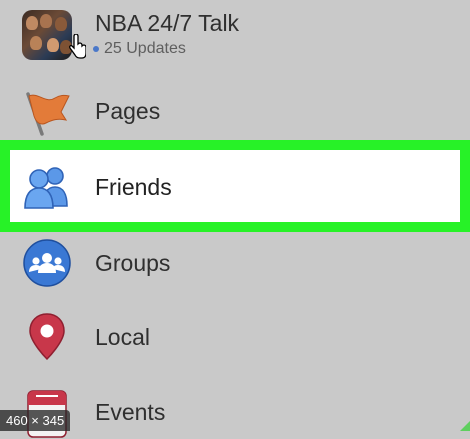  What do you see at coordinates (48, 114) in the screenshot?
I see `flag-icon` at bounding box center [48, 114].